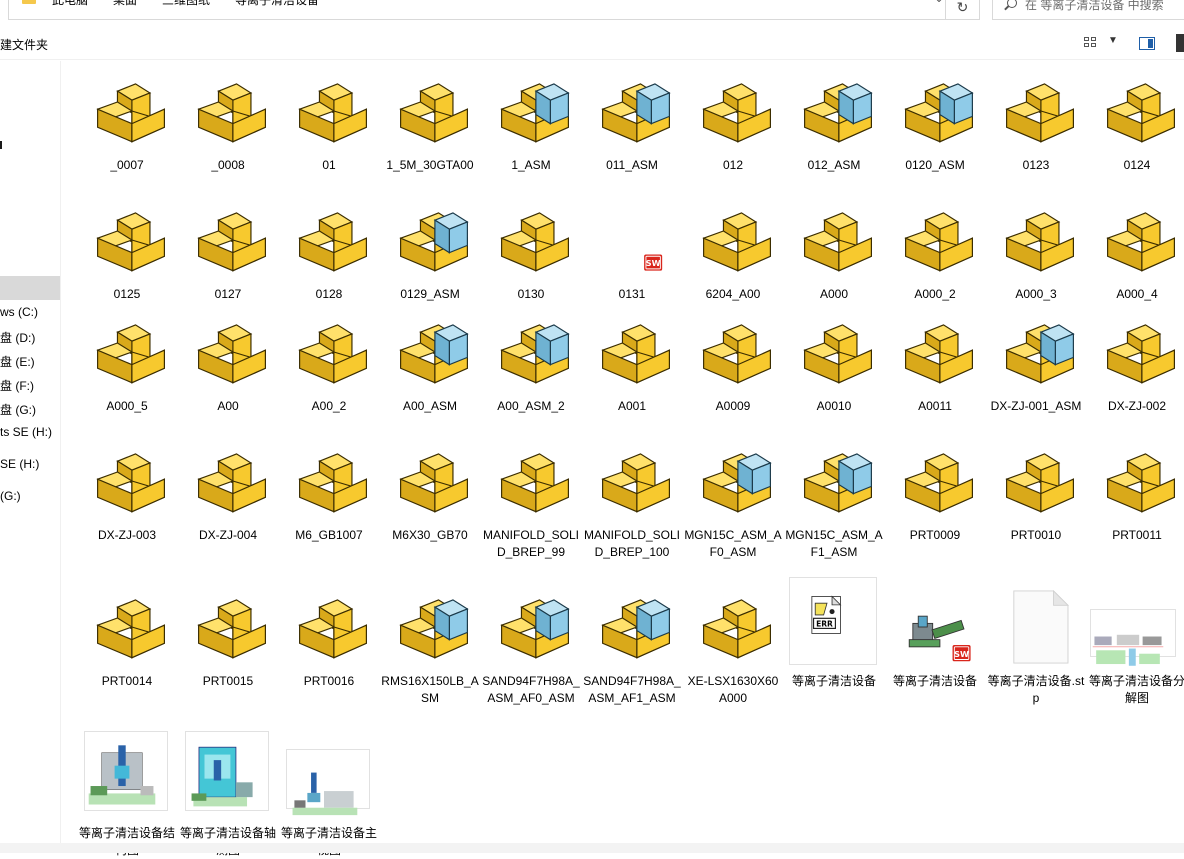 This screenshot has height=859, width=1184. What do you see at coordinates (228, 121) in the screenshot?
I see `file-item: _0008` at bounding box center [228, 121].